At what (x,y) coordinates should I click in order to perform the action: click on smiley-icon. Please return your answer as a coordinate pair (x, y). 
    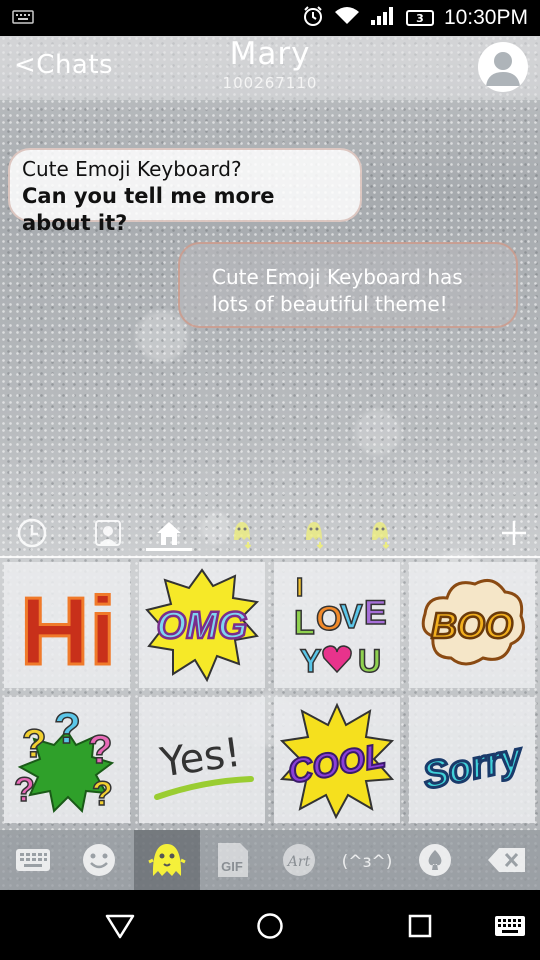
    Looking at the image, I should click on (99, 860).